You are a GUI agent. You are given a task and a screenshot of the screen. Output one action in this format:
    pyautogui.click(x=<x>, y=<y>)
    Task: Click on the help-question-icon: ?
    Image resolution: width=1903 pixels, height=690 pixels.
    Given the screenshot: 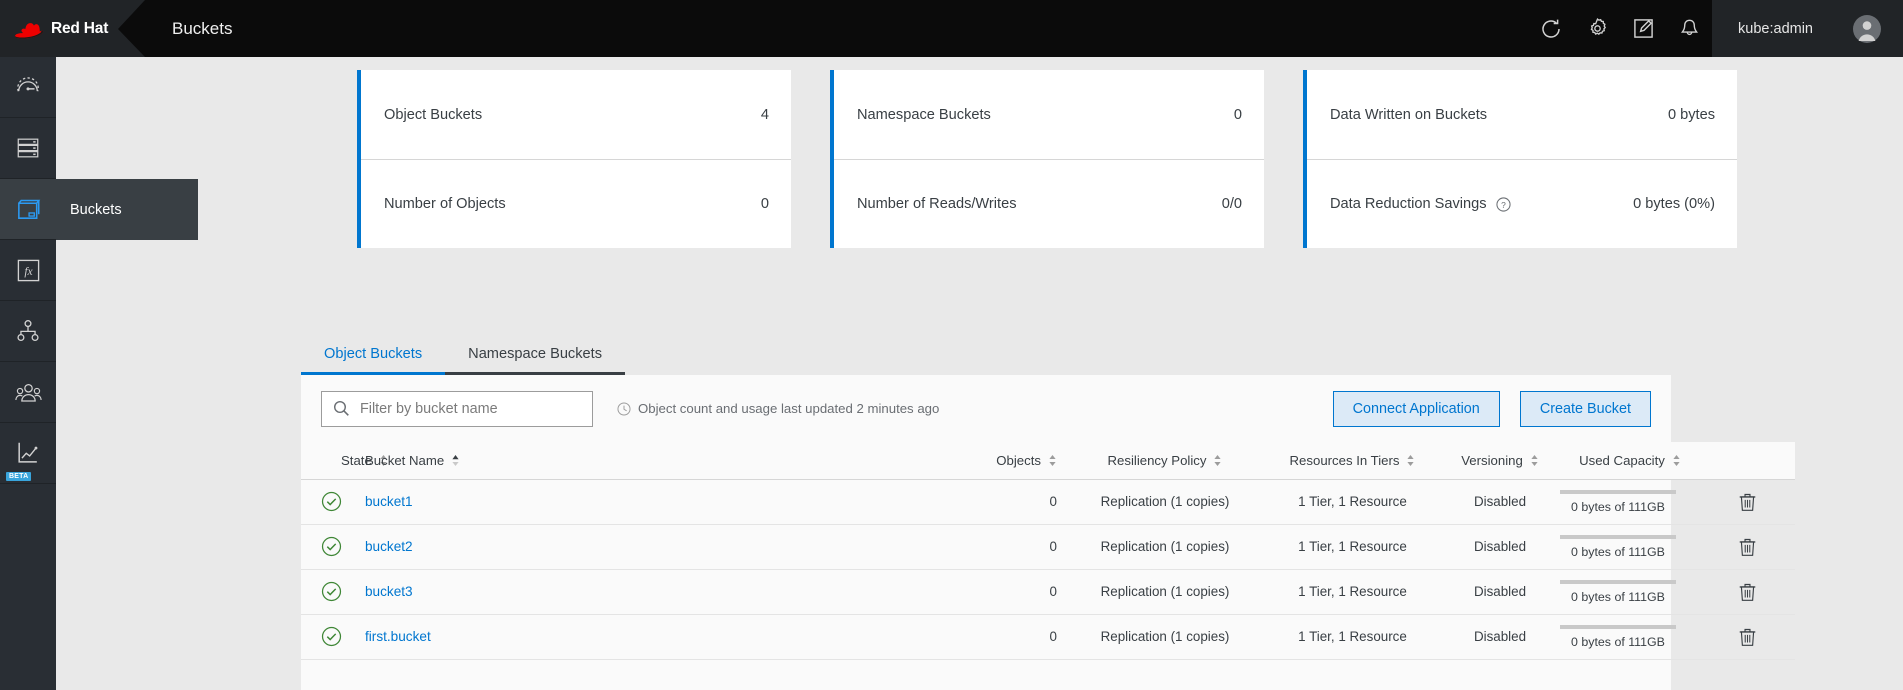 What is the action you would take?
    pyautogui.click(x=1503, y=204)
    